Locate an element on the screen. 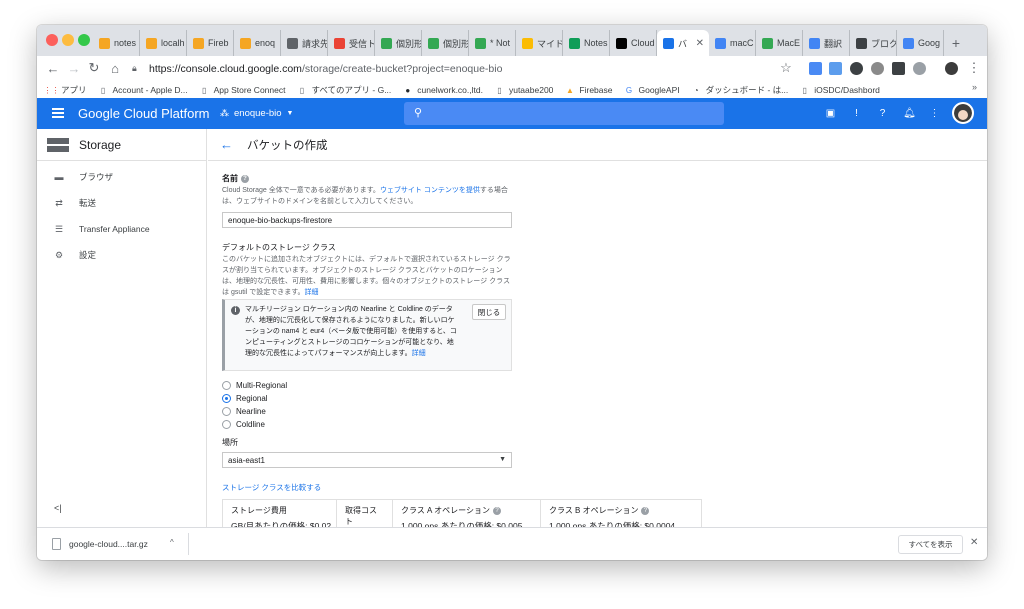  storage-class-radio-1: Regional is located at coordinates (254, 398).